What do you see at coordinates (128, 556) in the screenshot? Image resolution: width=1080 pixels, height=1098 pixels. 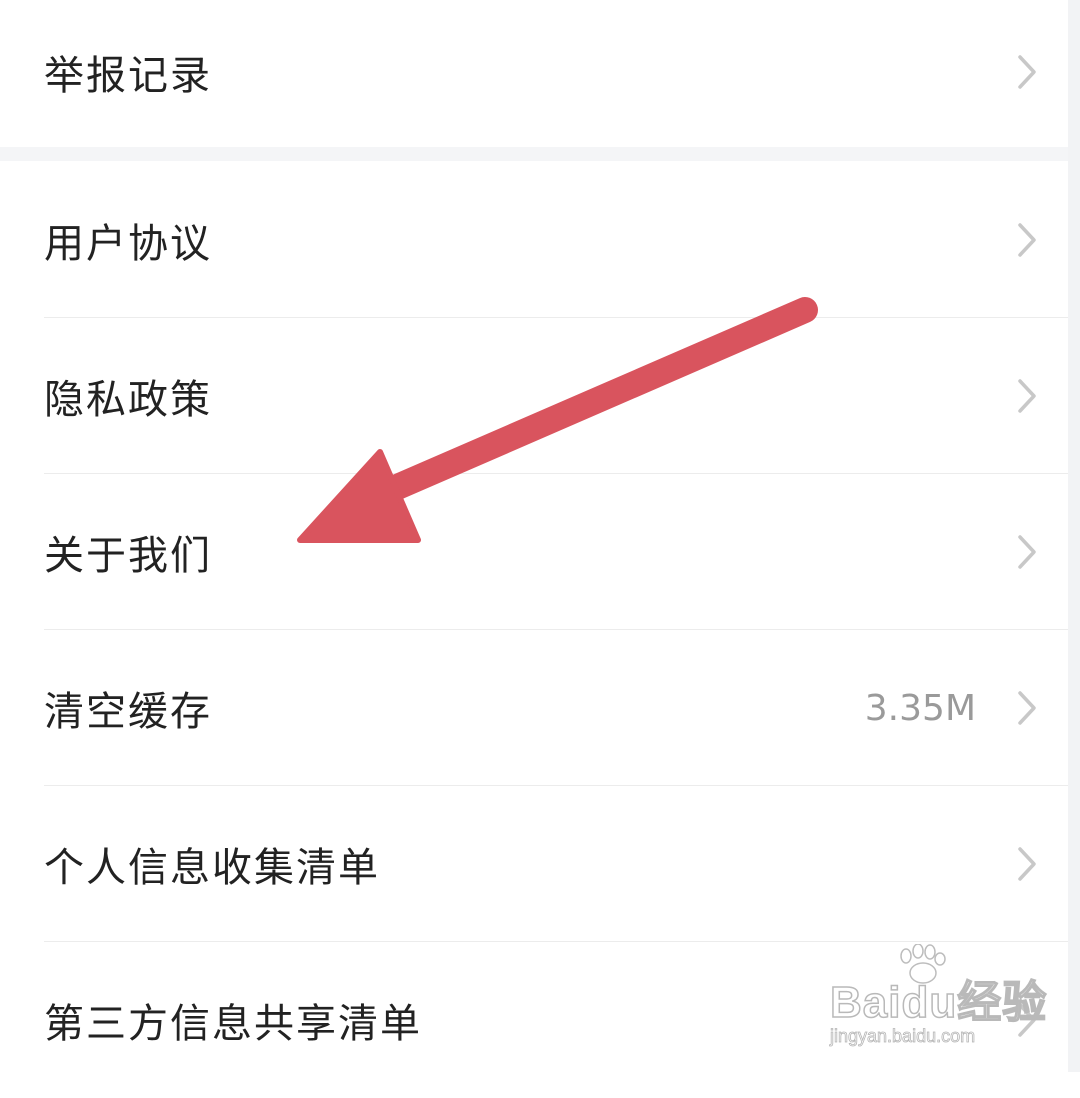 I see `settings-item-label: 关于我们` at bounding box center [128, 556].